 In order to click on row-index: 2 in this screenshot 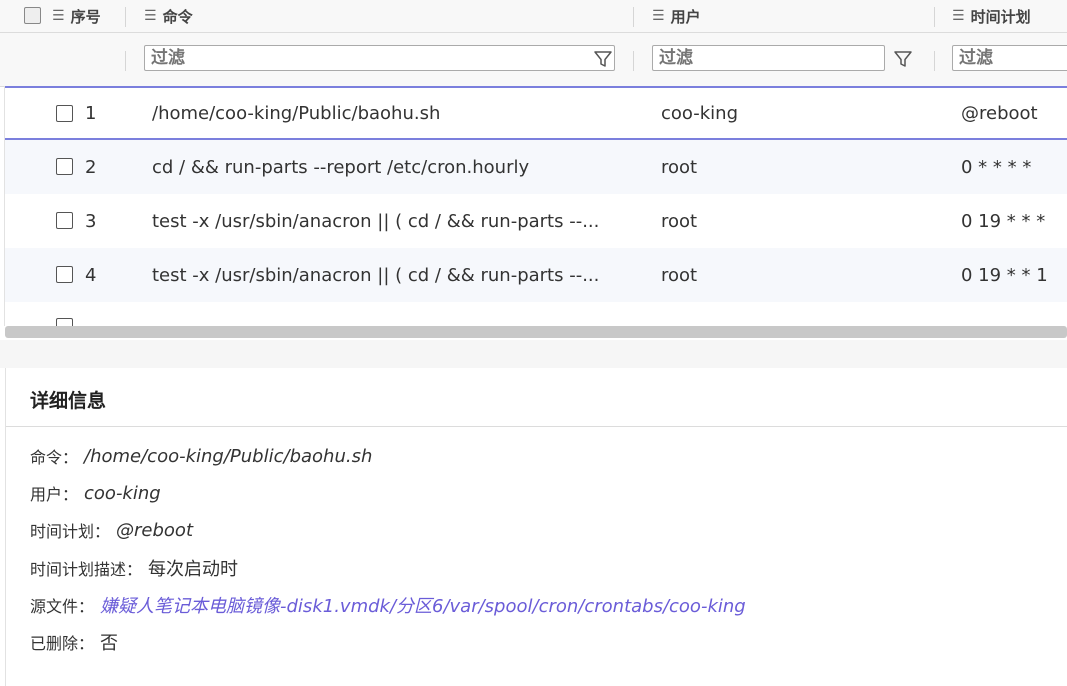, I will do `click(91, 167)`.